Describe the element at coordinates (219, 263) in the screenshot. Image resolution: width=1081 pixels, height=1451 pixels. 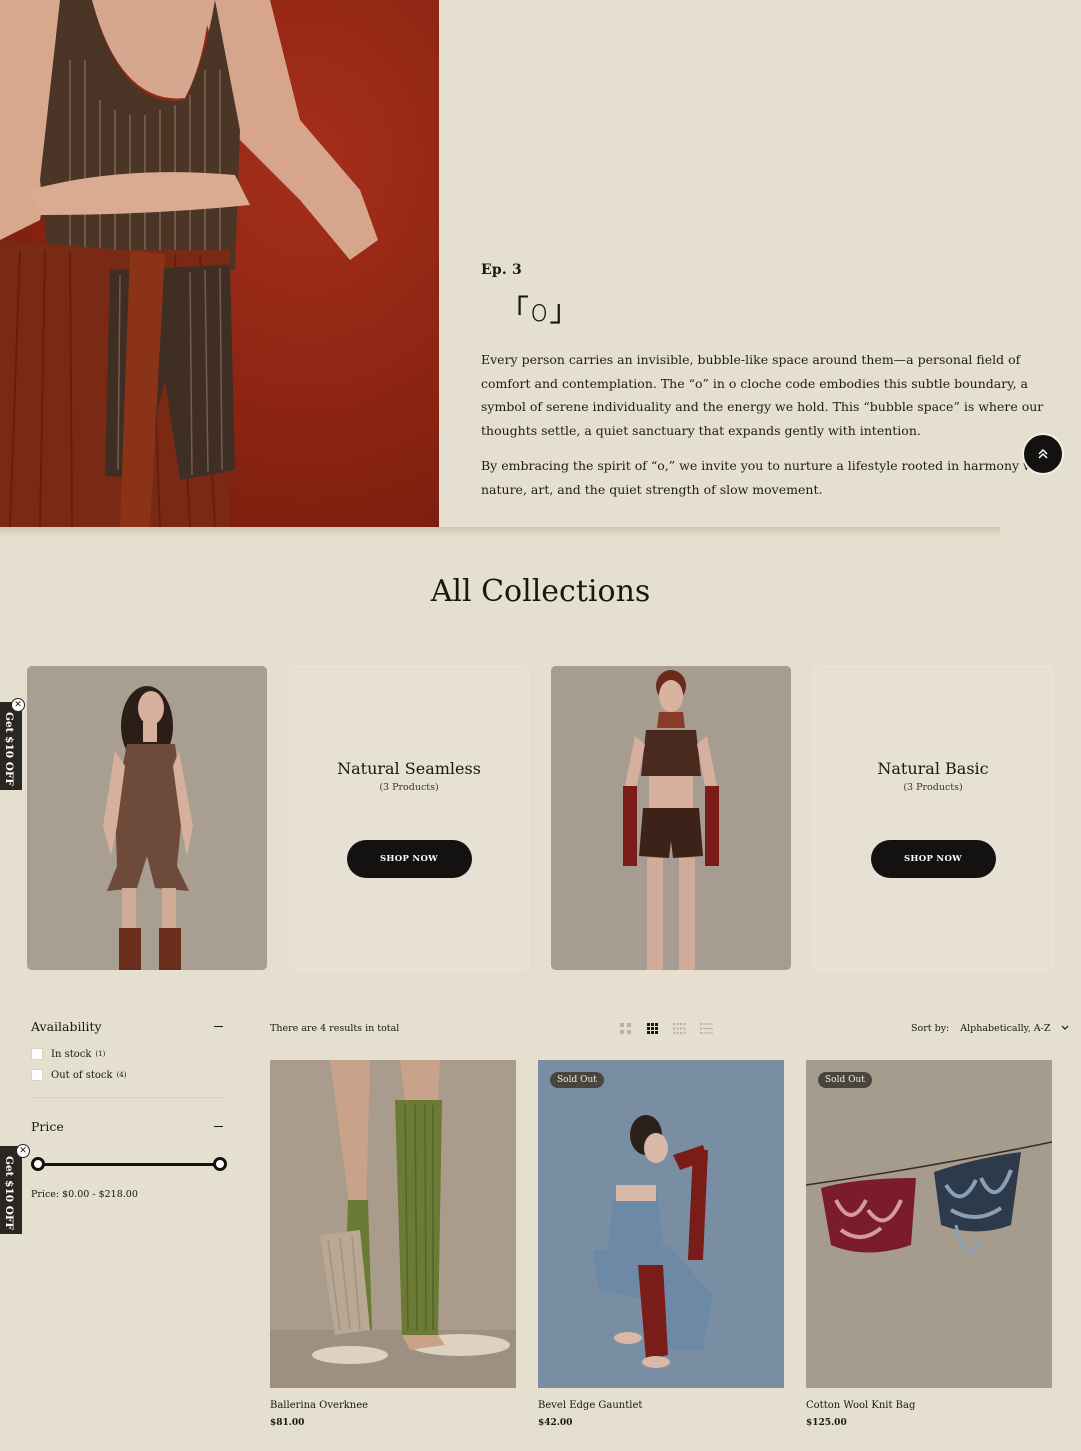
I see `hero-image` at that location.